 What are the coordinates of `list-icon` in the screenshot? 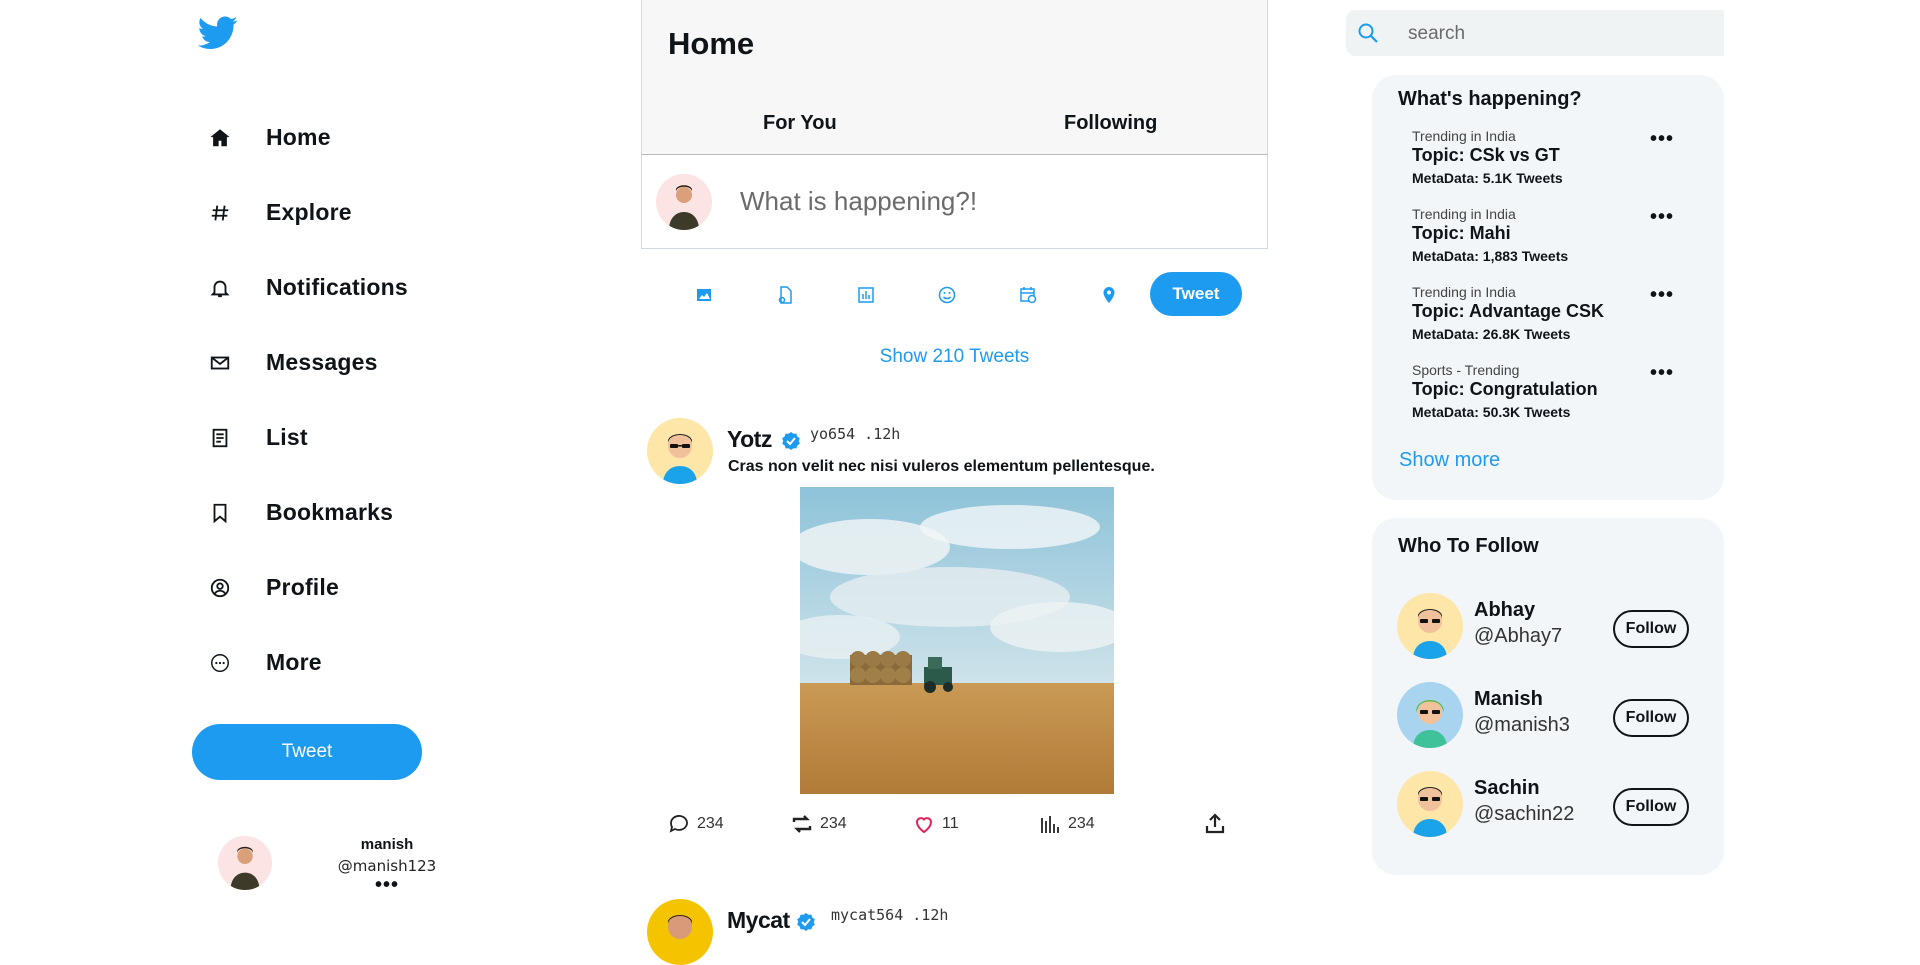 It's located at (220, 438).